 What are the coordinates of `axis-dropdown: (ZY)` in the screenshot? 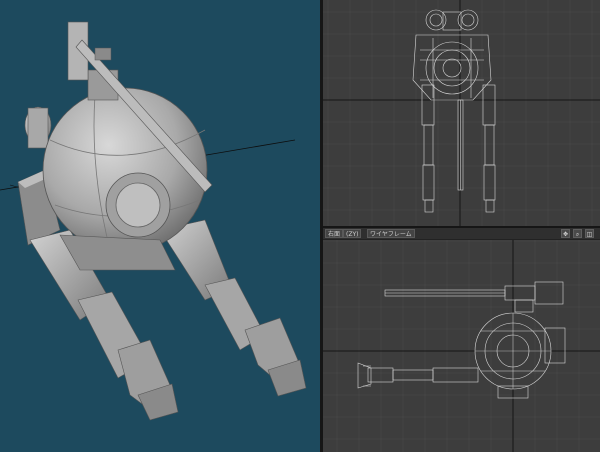 It's located at (352, 233).